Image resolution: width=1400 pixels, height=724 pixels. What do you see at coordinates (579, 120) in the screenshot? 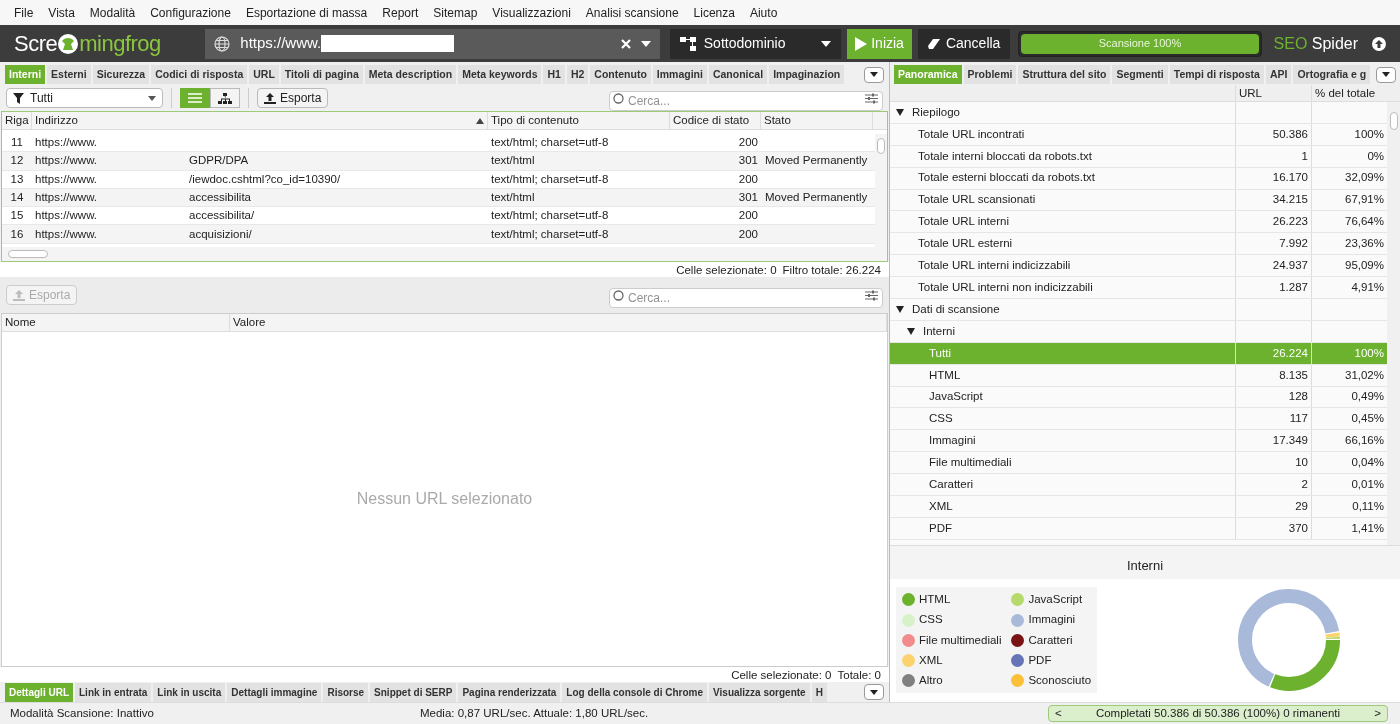
I see `column-header: Tipo di contenuto` at bounding box center [579, 120].